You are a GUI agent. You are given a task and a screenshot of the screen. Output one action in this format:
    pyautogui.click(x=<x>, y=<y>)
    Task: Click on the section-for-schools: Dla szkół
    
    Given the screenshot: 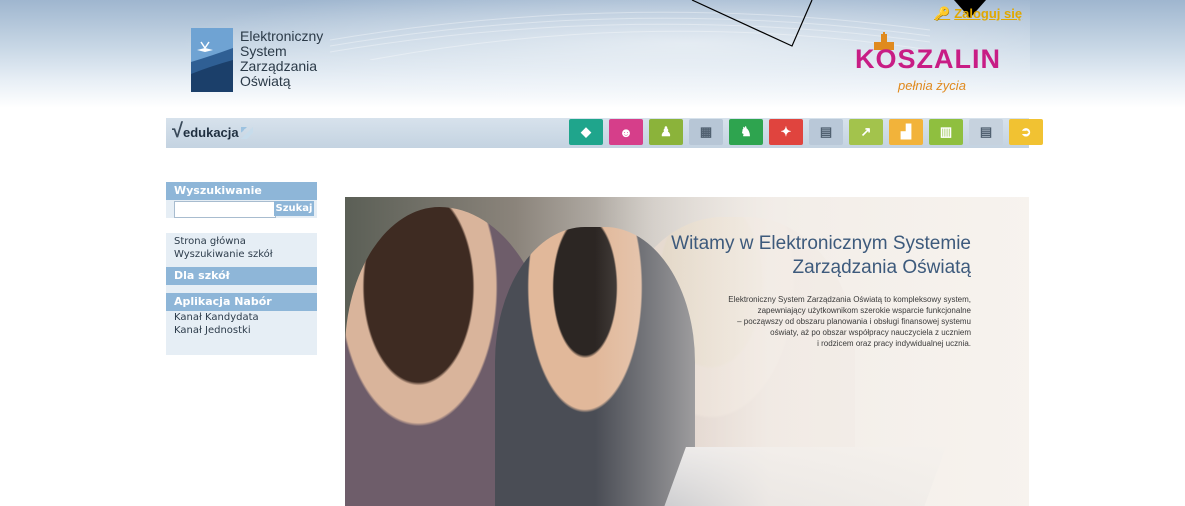 What is the action you would take?
    pyautogui.click(x=241, y=276)
    